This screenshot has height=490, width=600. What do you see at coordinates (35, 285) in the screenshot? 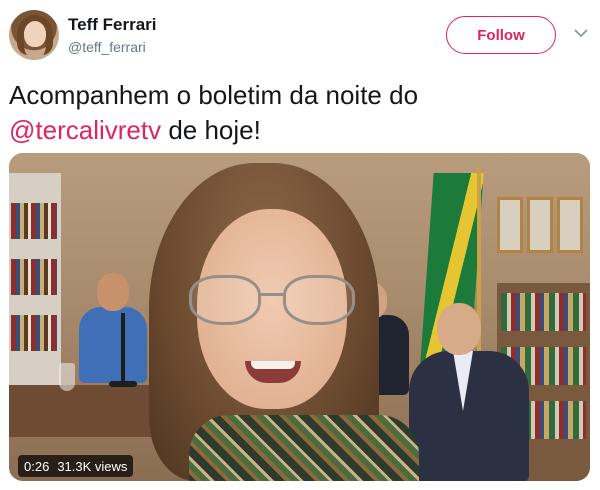
I see `bookshelf-left` at bounding box center [35, 285].